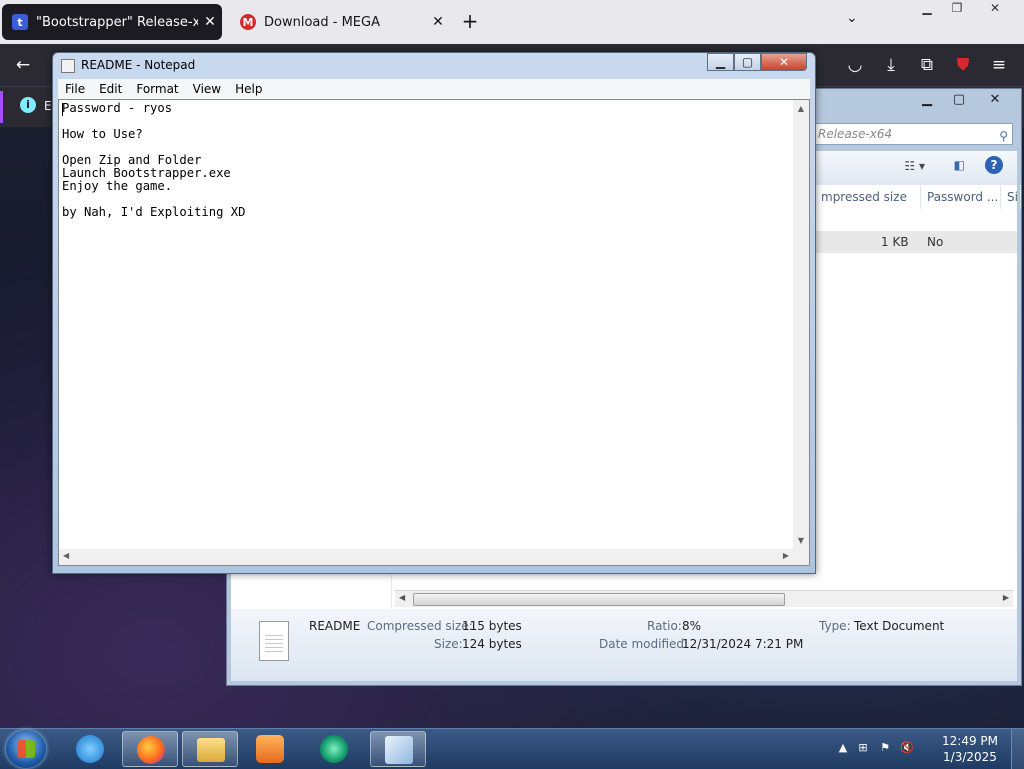 This screenshot has width=1024, height=769. I want to click on view-options-icon: ☷ ▾, so click(914, 166).